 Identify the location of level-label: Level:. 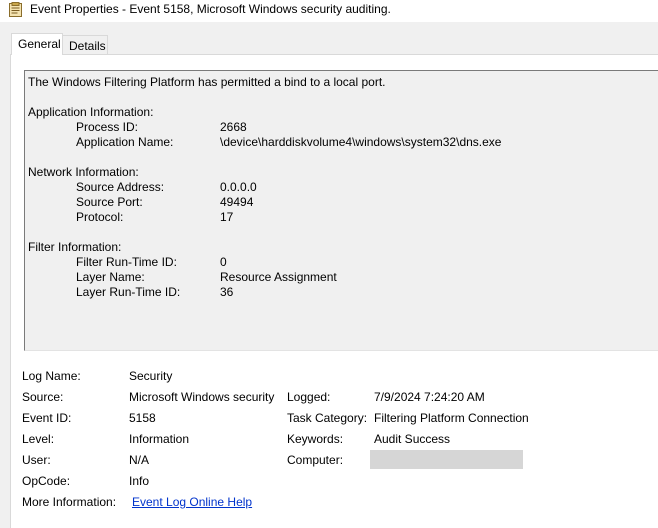
(38, 439).